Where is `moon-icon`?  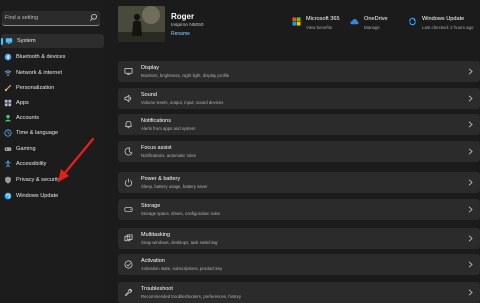 moon-icon is located at coordinates (128, 151).